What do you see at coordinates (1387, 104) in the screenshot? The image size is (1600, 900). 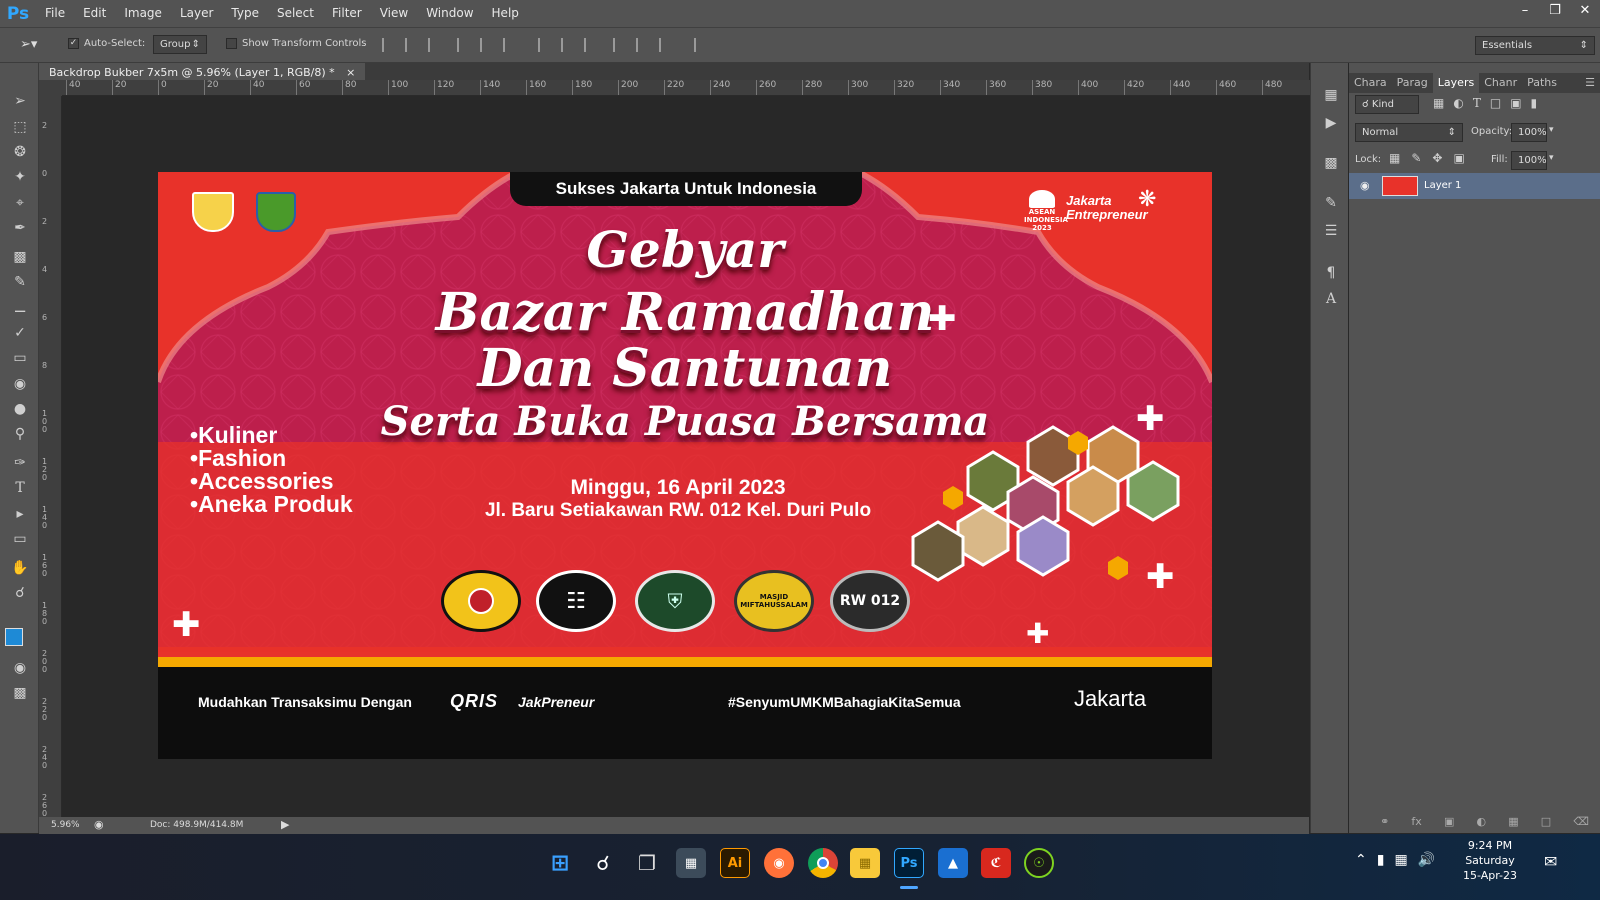 I see `layer-kind-filter: ☌ Kind` at bounding box center [1387, 104].